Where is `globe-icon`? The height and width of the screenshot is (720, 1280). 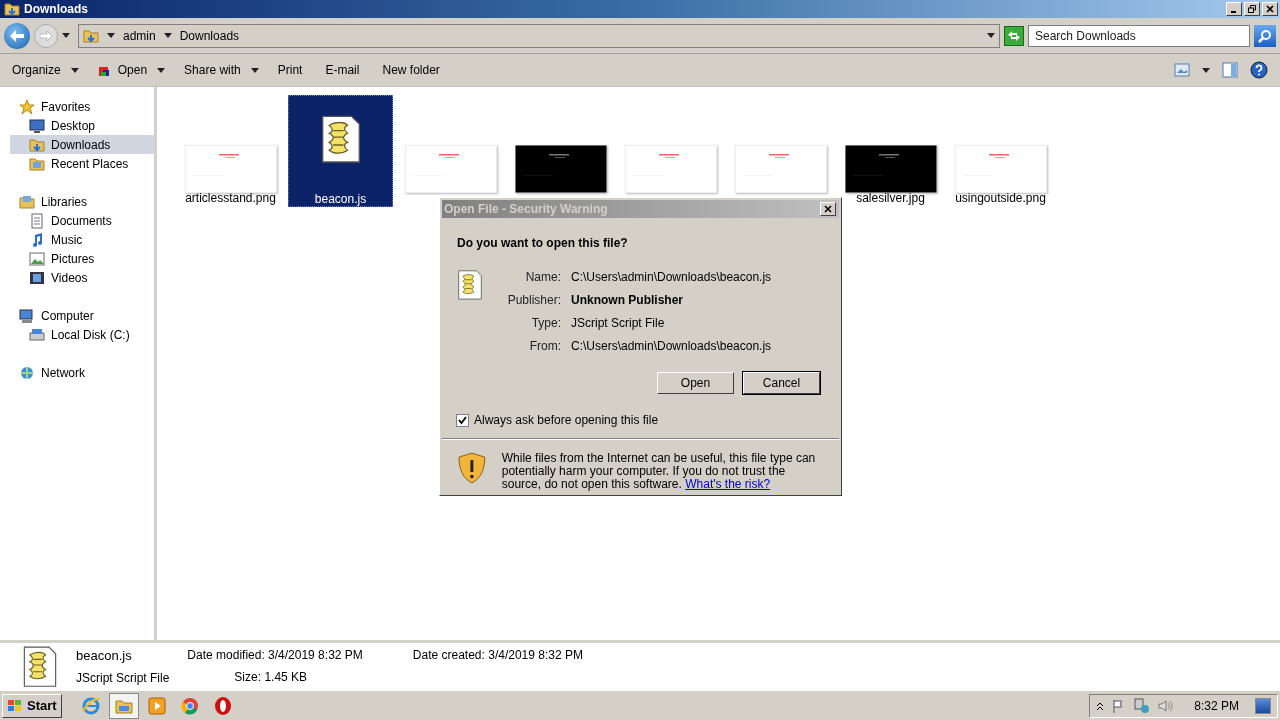 globe-icon is located at coordinates (27, 372).